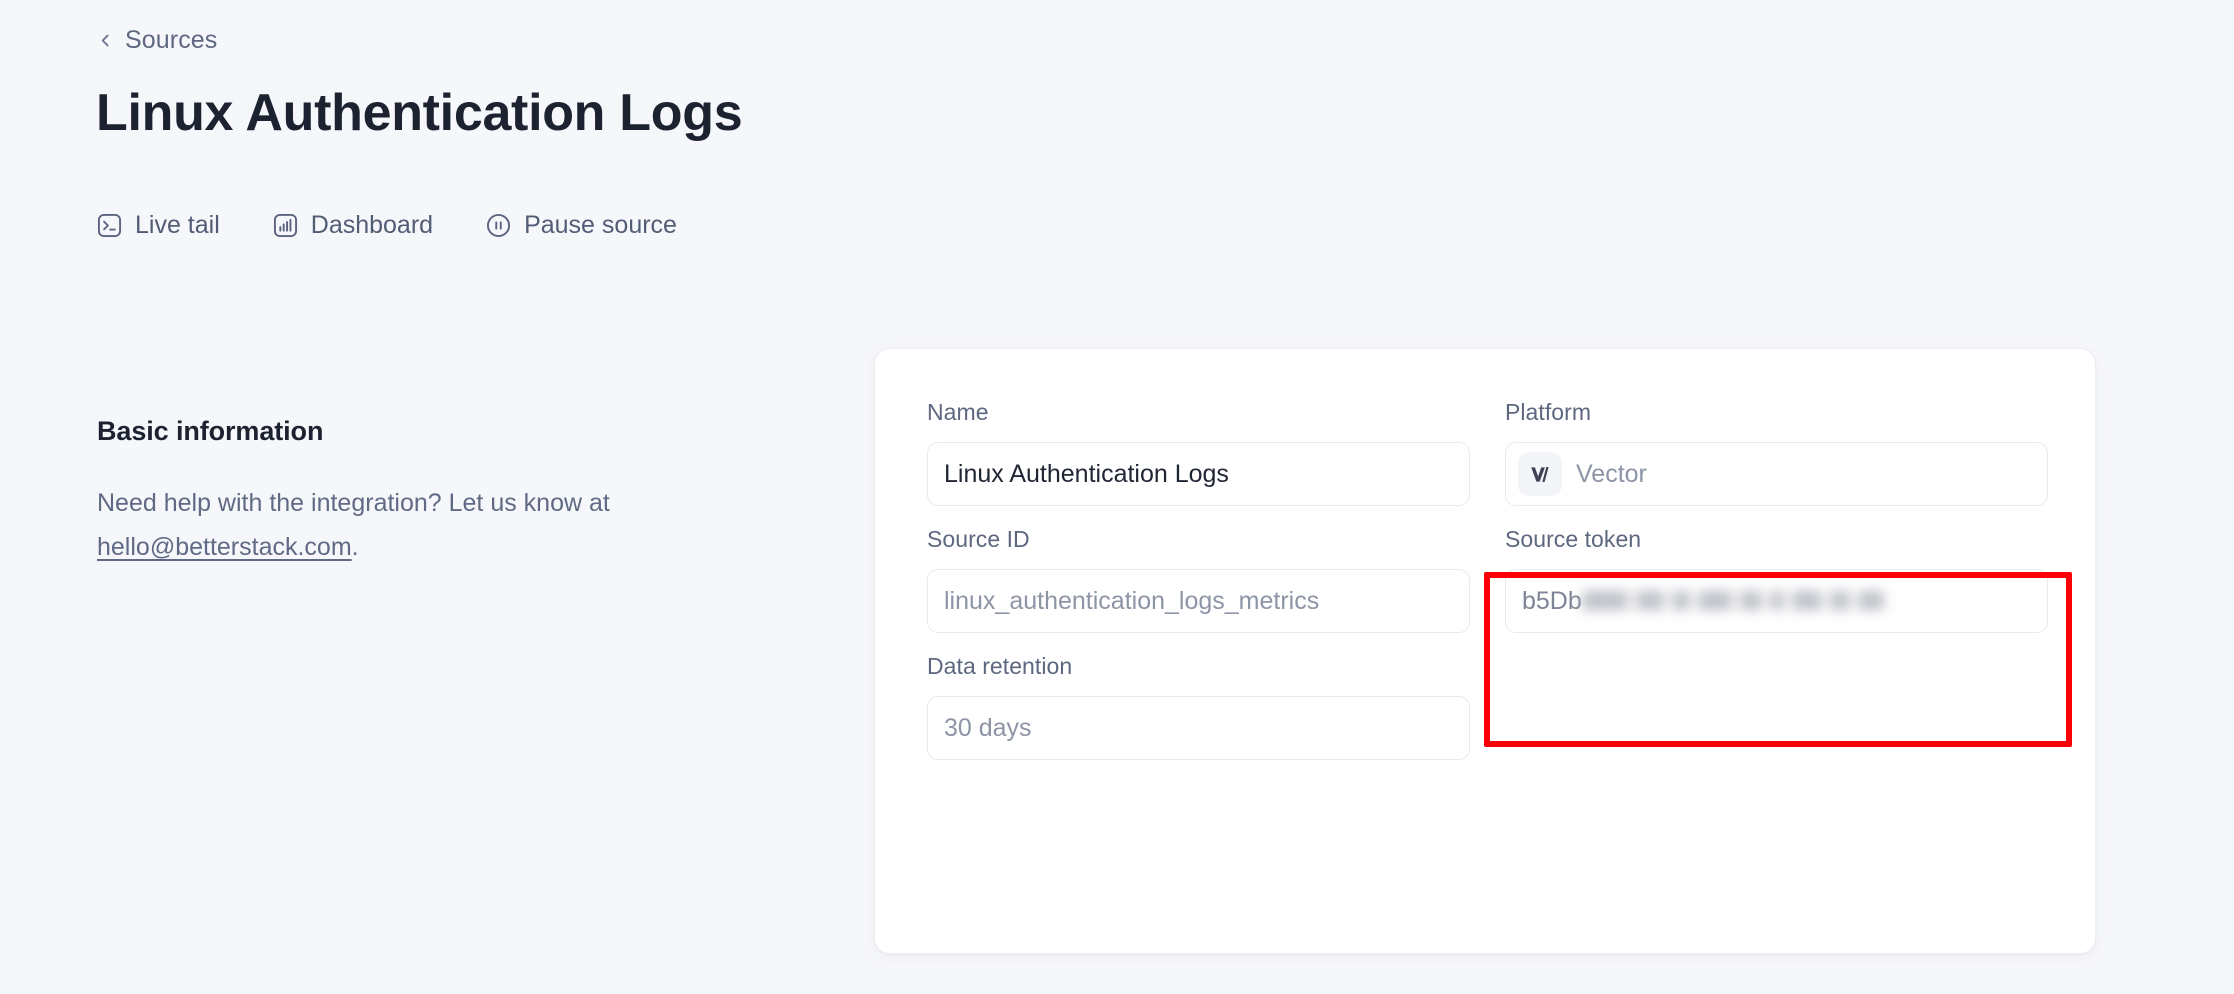 The image size is (2234, 994). I want to click on field-data-retention: Data retention 30 days, so click(1198, 707).